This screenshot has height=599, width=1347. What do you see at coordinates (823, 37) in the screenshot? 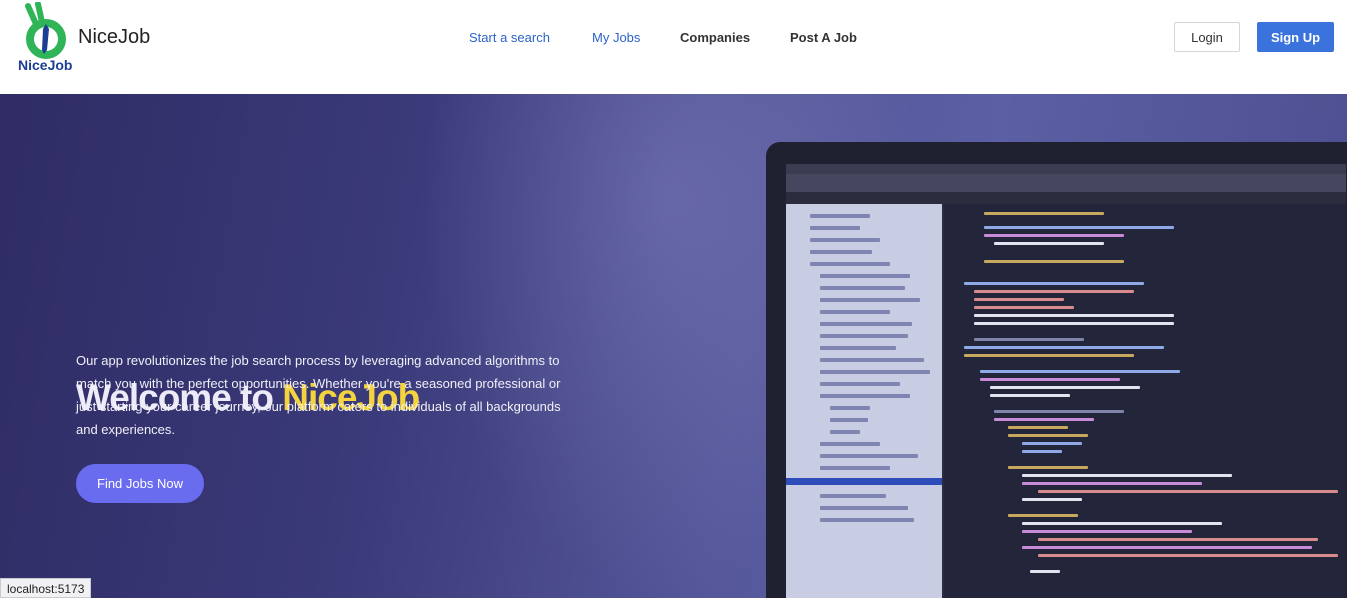
I see `nav-post-job: Post A Job` at bounding box center [823, 37].